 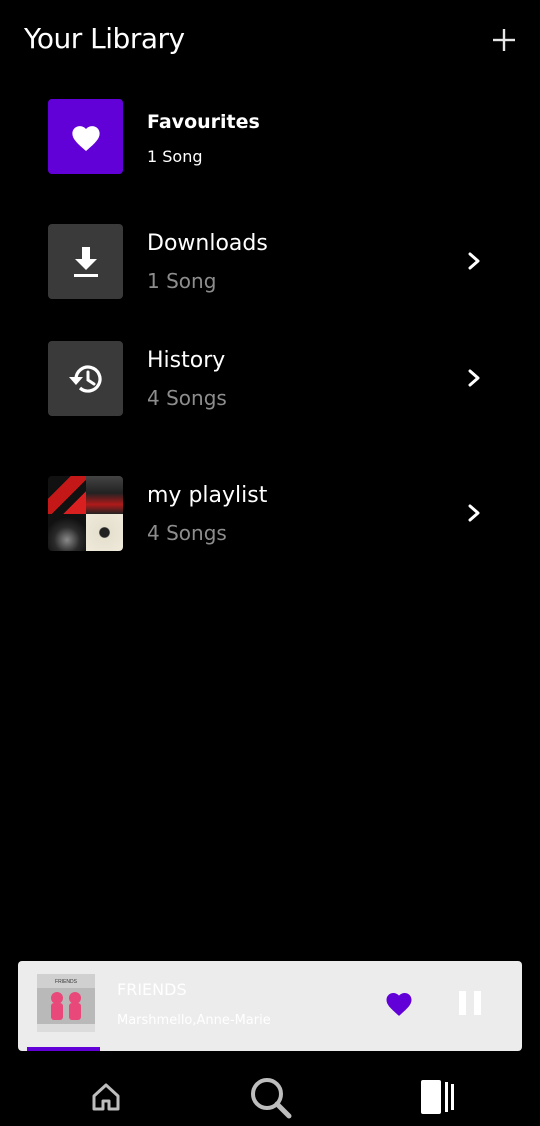 I want to click on nav-home, so click(x=106, y=1097).